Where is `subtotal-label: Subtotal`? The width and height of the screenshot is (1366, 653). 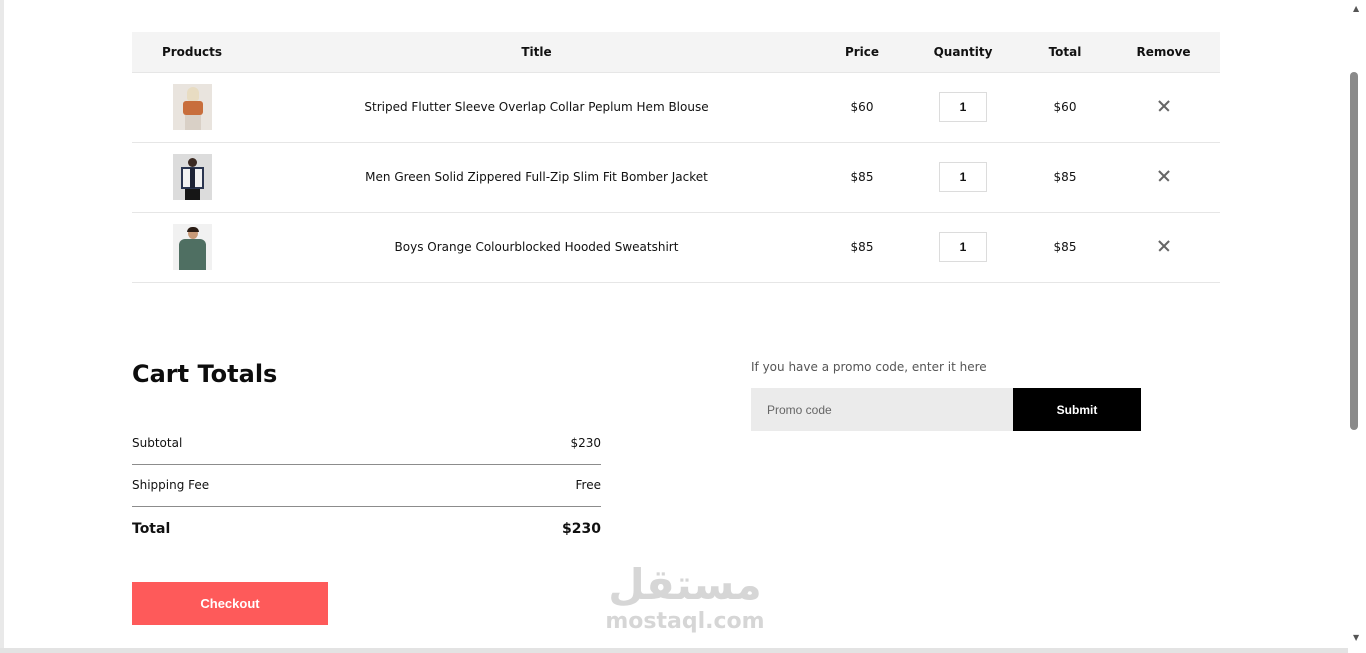
subtotal-label: Subtotal is located at coordinates (157, 443).